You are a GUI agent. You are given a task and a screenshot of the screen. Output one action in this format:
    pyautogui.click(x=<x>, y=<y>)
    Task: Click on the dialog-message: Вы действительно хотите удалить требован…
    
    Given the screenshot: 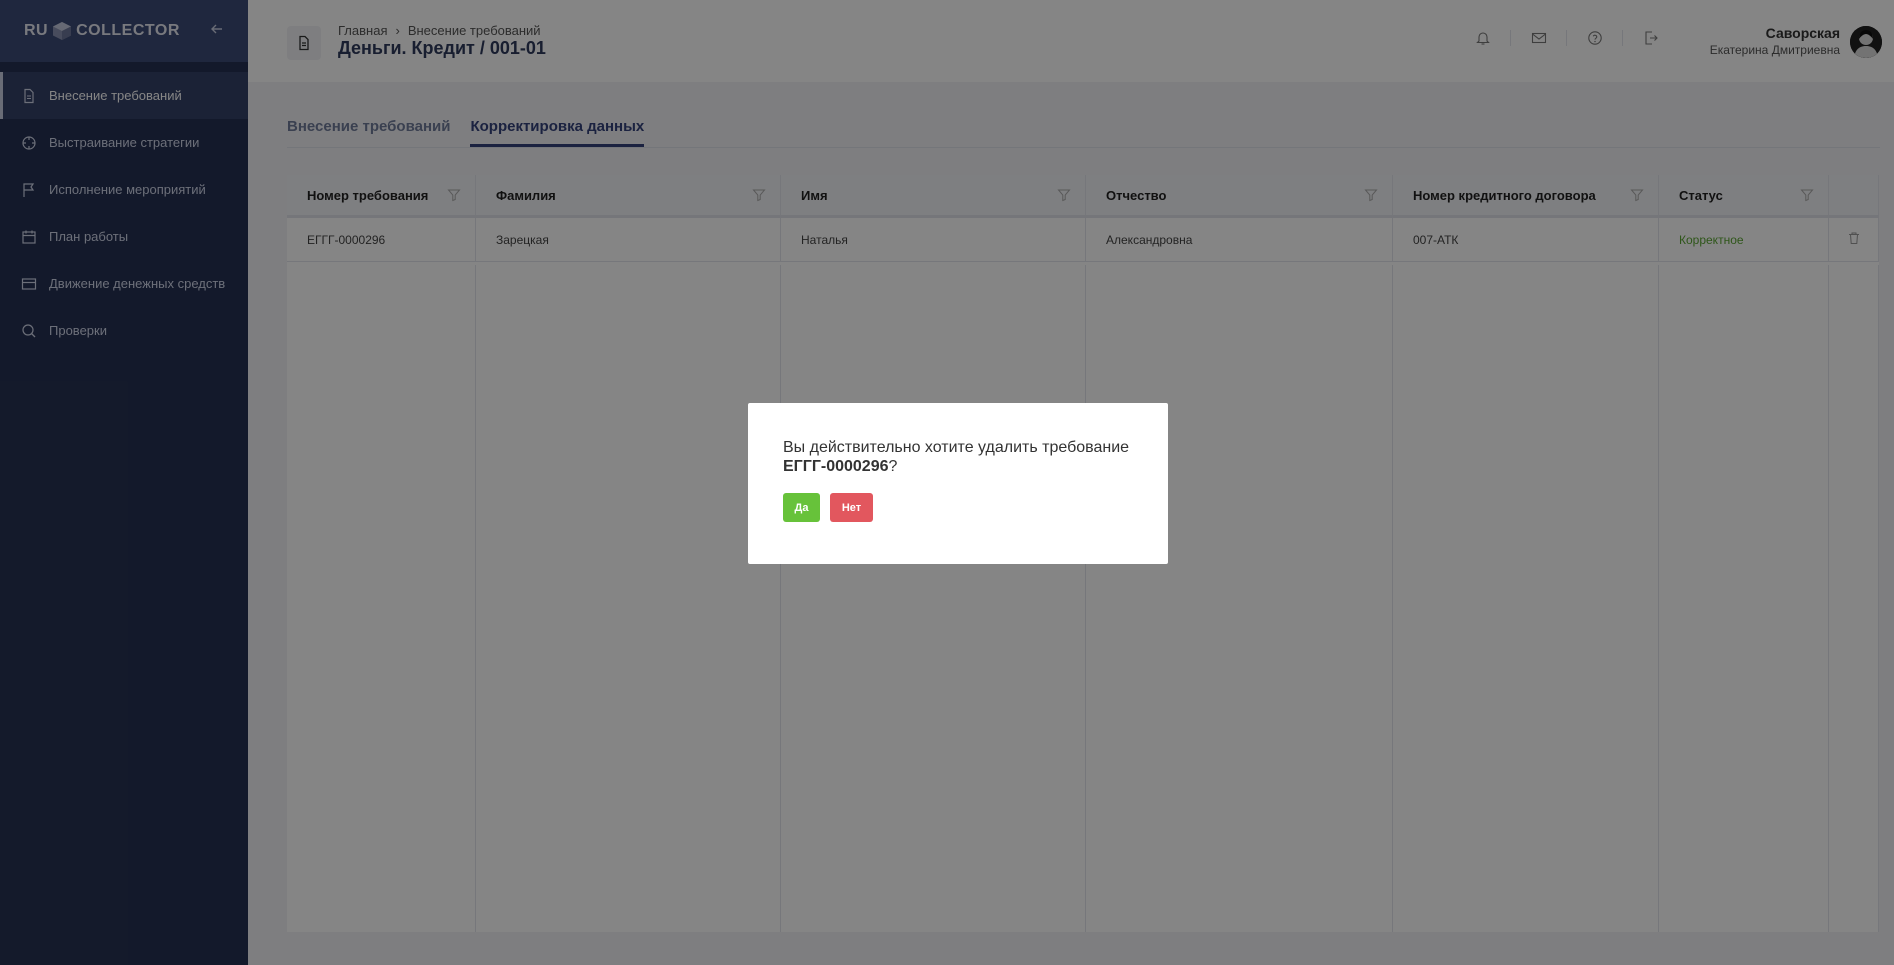 What is the action you would take?
    pyautogui.click(x=958, y=457)
    